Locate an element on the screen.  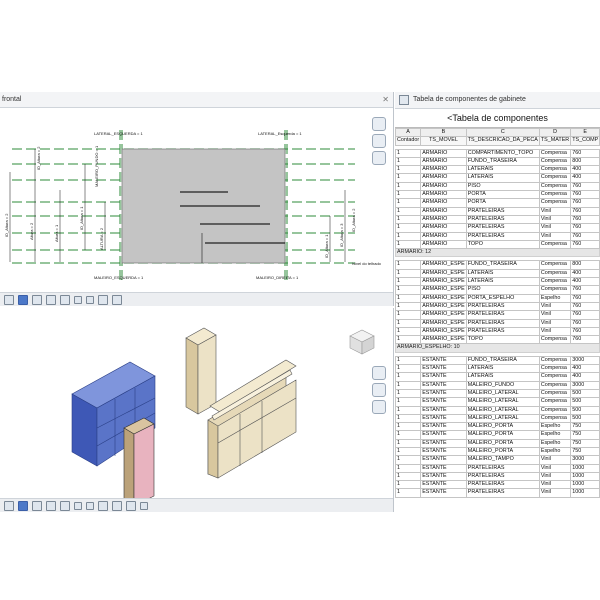
column-letter: E is located at coordinates (585, 132).